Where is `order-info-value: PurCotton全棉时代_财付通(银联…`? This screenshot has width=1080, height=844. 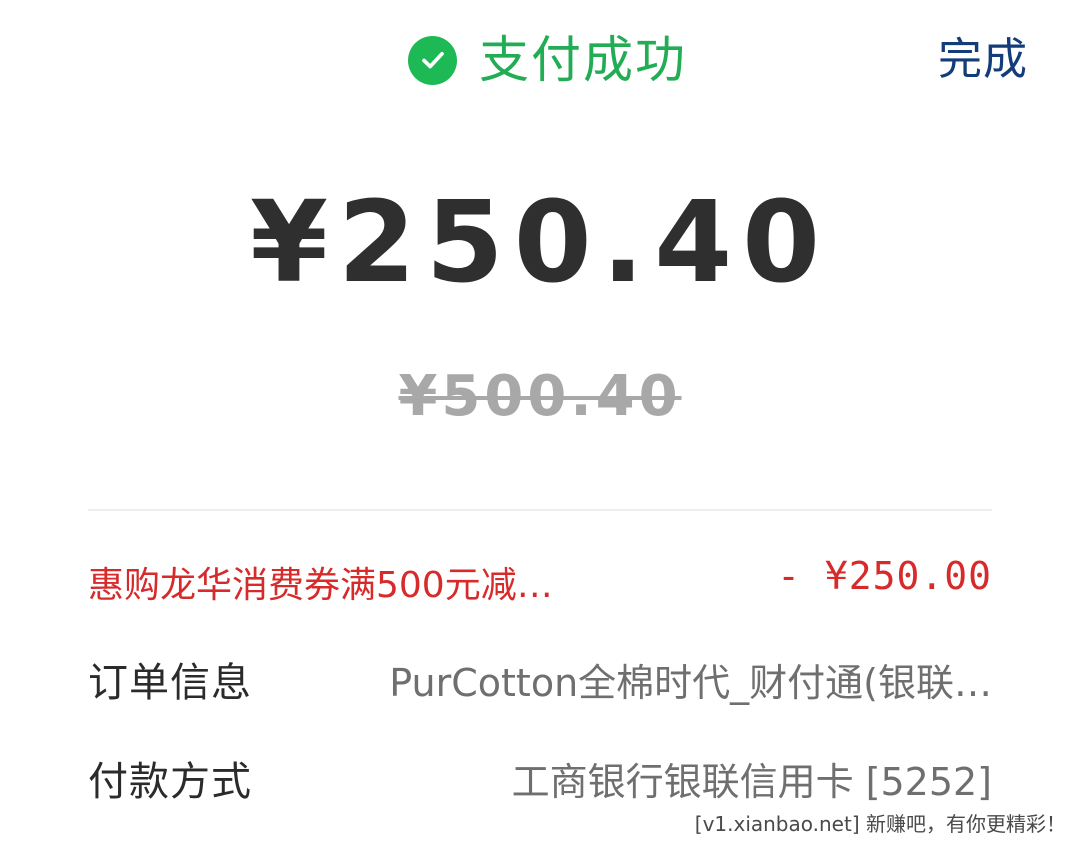
order-info-value: PurCotton全棉时代_财付通(银联… is located at coordinates (690, 683).